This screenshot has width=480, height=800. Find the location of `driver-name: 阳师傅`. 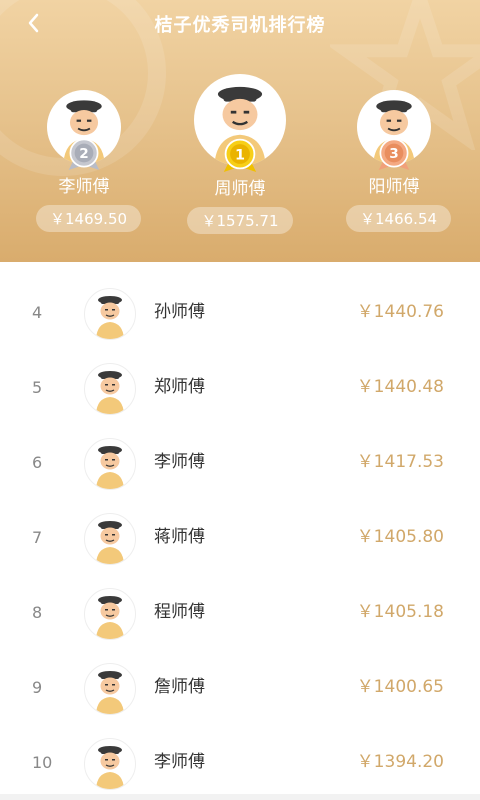

driver-name: 阳师傅 is located at coordinates (394, 187).